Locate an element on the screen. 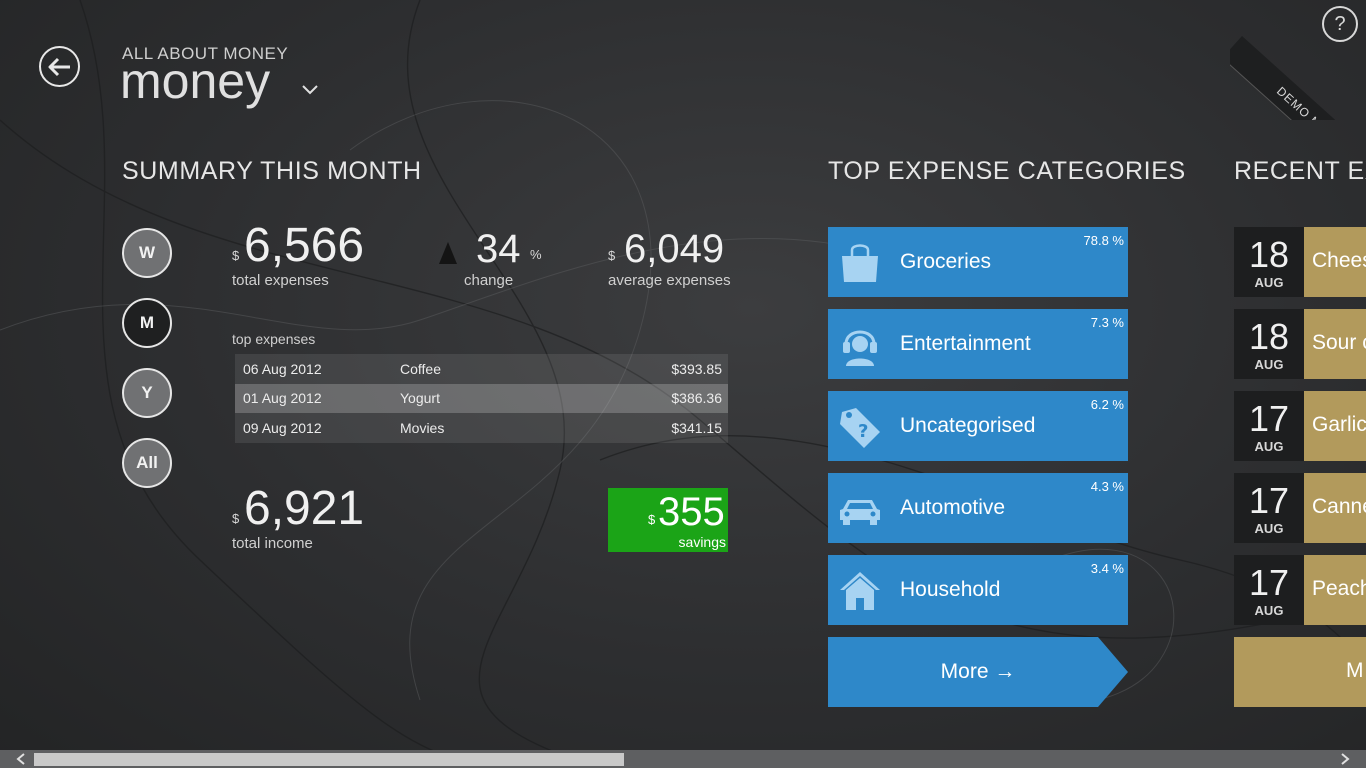 The image size is (1366, 768). more-label: More → is located at coordinates (978, 671).